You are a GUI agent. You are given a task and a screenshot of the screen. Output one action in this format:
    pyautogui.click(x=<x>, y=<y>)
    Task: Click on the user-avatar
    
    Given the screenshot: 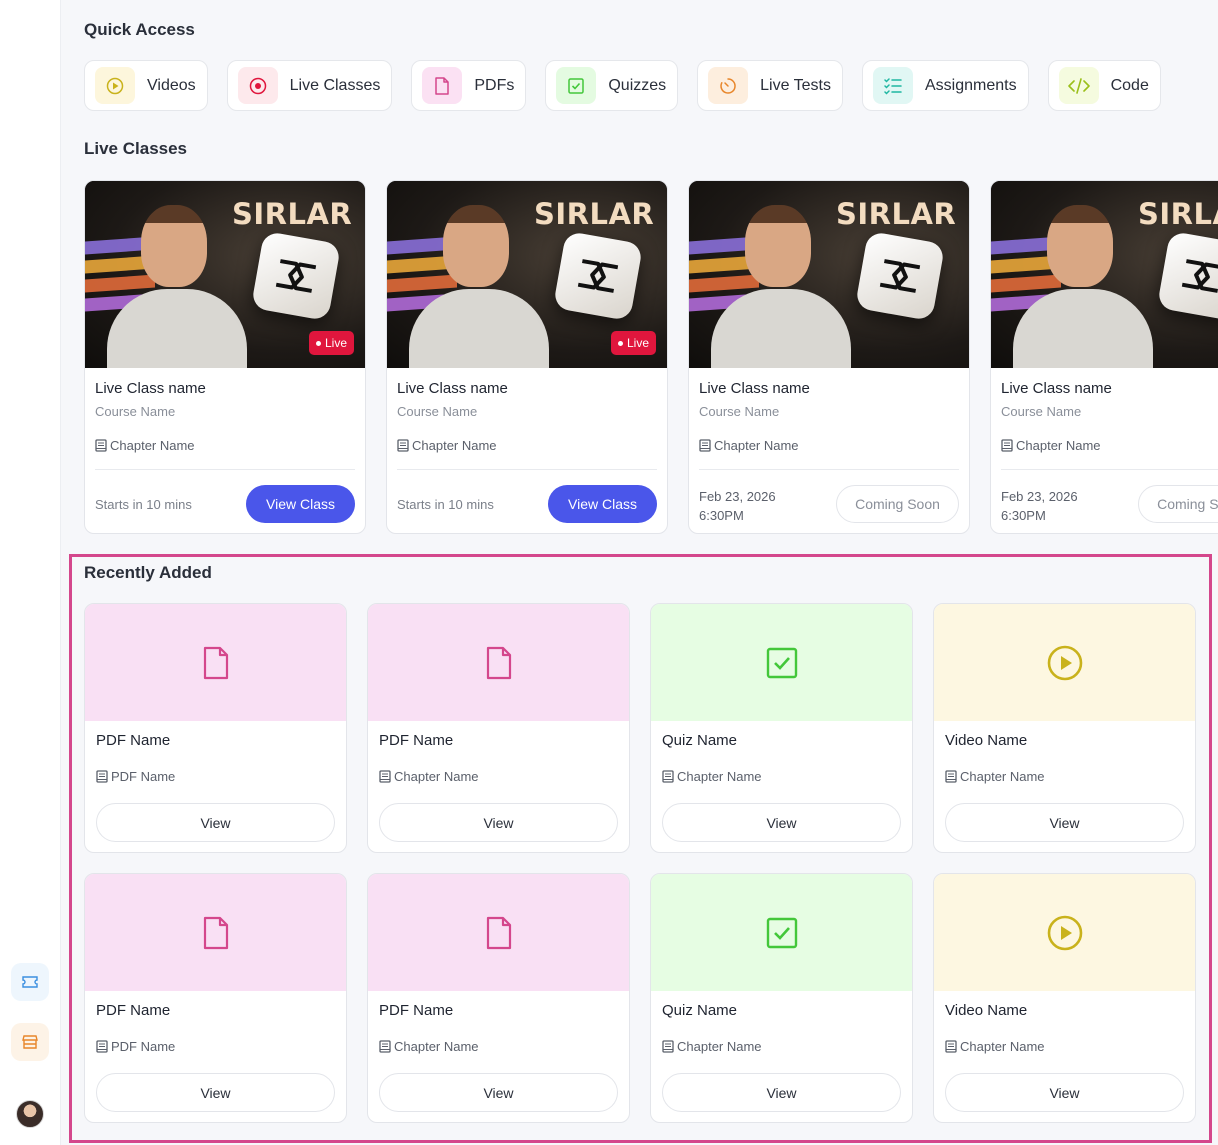 What is the action you would take?
    pyautogui.click(x=30, y=1114)
    